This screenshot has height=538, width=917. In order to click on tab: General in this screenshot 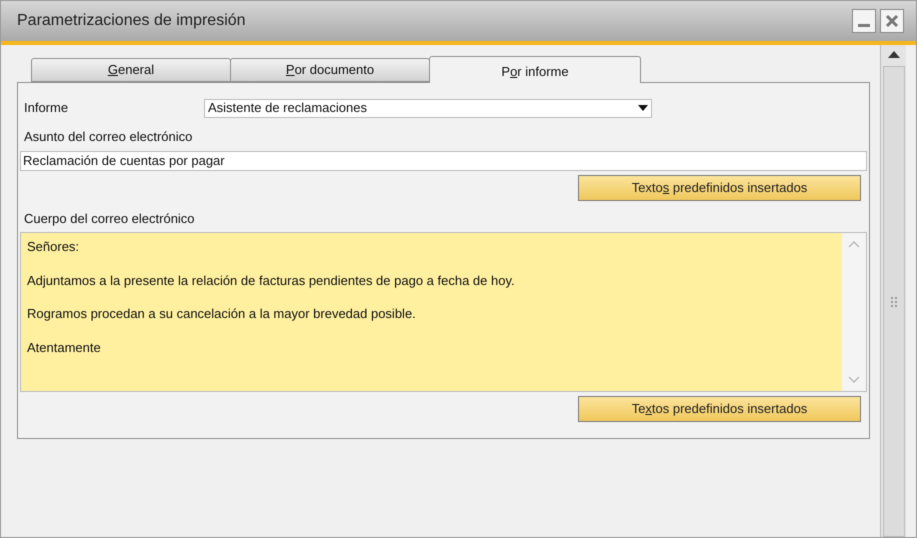, I will do `click(131, 70)`.